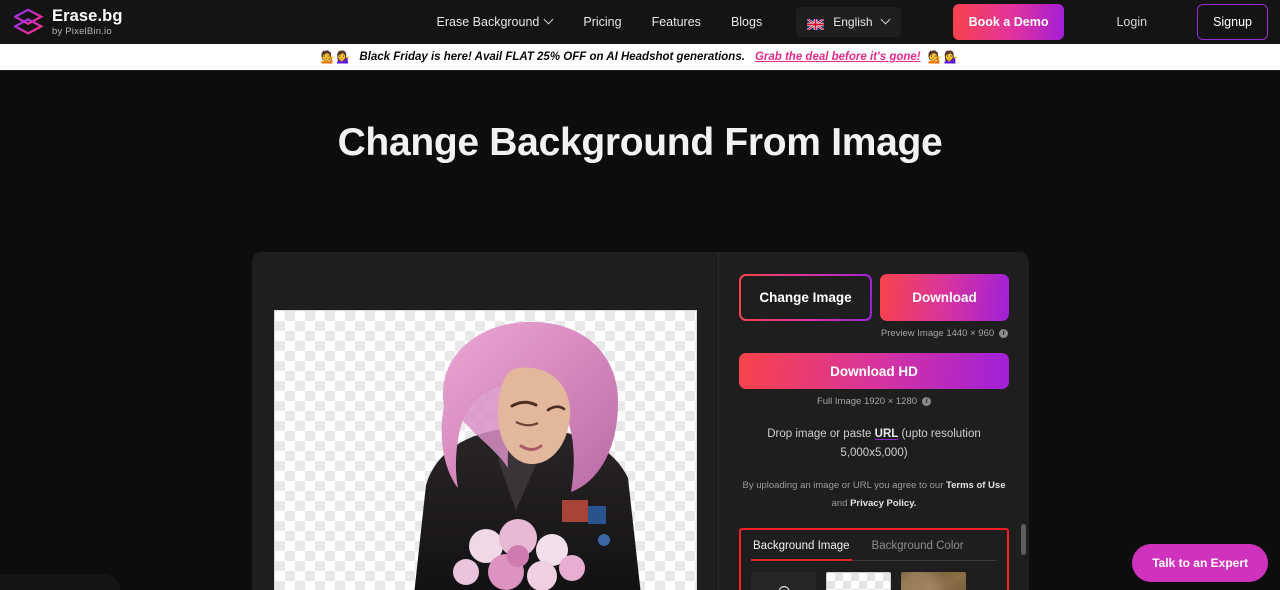 This screenshot has height=590, width=1280. What do you see at coordinates (858, 580) in the screenshot?
I see `transparent-background-option` at bounding box center [858, 580].